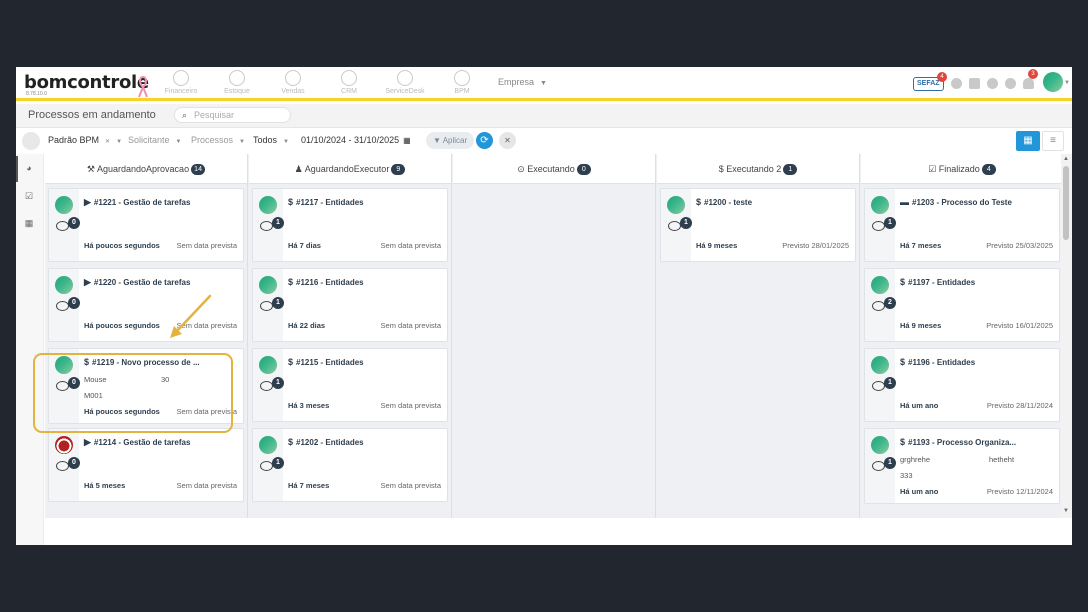 This screenshot has height=612, width=1088. What do you see at coordinates (1066, 159) in the screenshot?
I see `scroll-up-icon: ▲` at bounding box center [1066, 159].